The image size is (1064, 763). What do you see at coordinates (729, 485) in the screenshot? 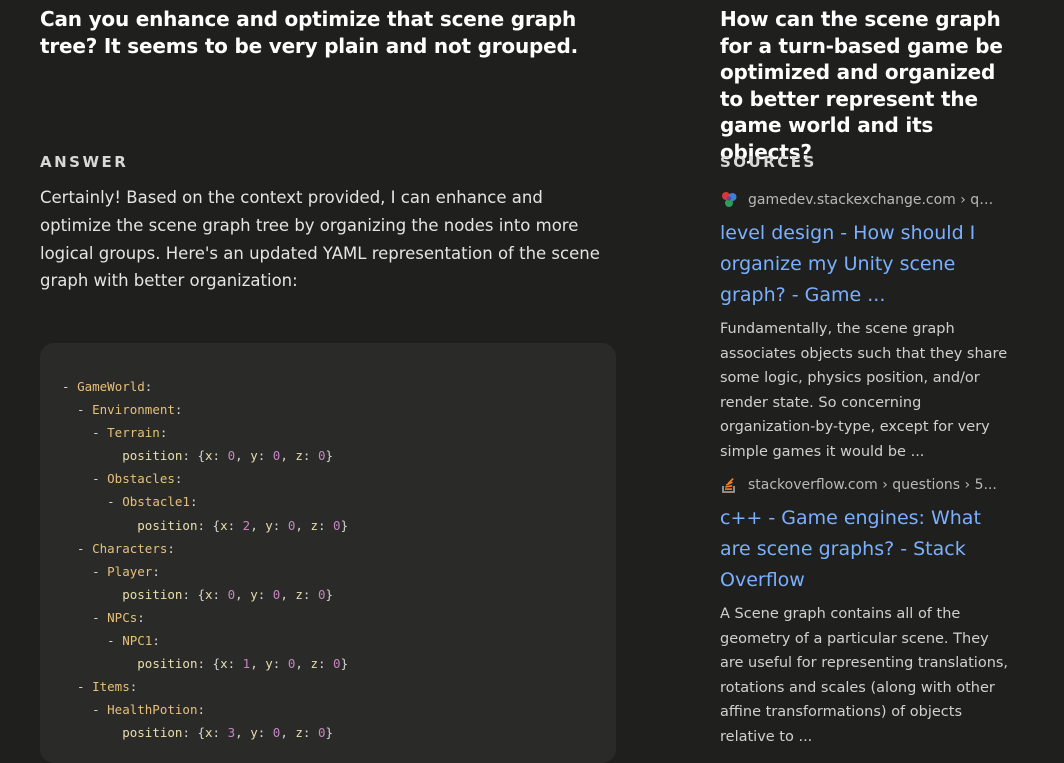
I see `stackoverflow-icon` at bounding box center [729, 485].